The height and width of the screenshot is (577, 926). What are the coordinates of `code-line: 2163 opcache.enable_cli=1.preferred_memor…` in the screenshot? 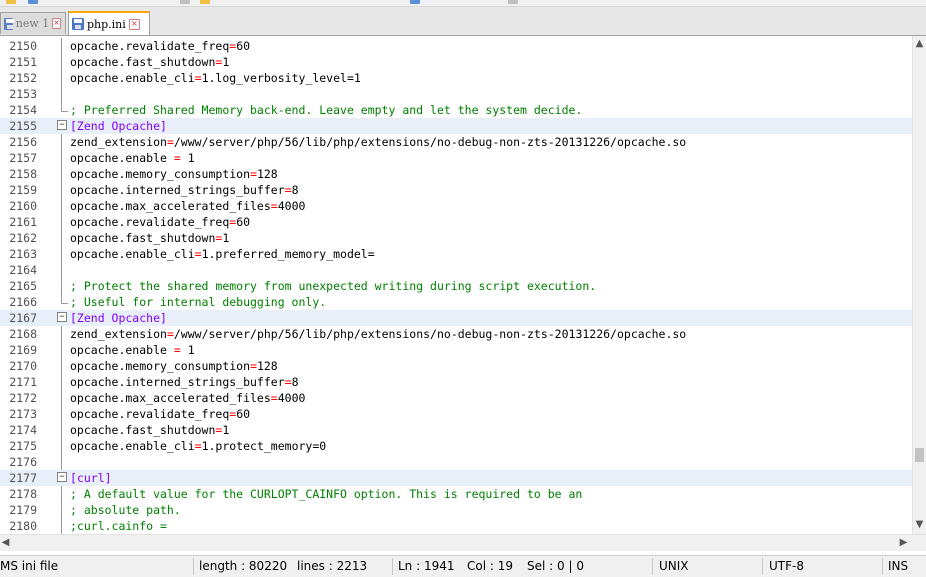 It's located at (456, 254).